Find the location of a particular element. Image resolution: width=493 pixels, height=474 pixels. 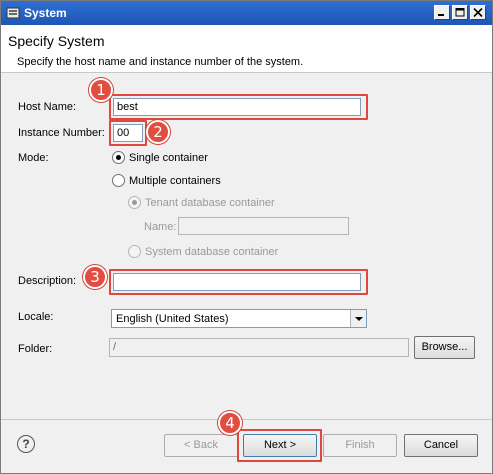

folder-input: / is located at coordinates (259, 347).